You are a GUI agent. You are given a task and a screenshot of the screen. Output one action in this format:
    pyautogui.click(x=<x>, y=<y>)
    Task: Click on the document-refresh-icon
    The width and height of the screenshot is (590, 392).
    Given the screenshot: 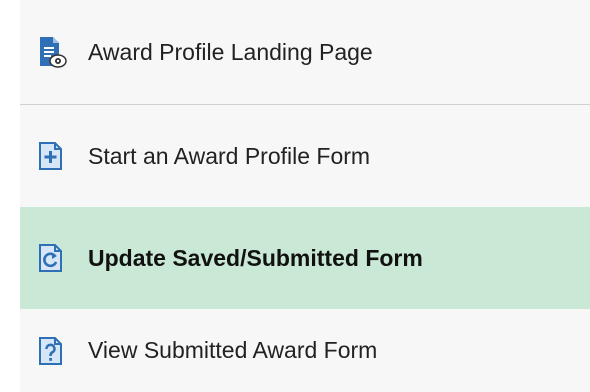 What is the action you would take?
    pyautogui.click(x=51, y=258)
    